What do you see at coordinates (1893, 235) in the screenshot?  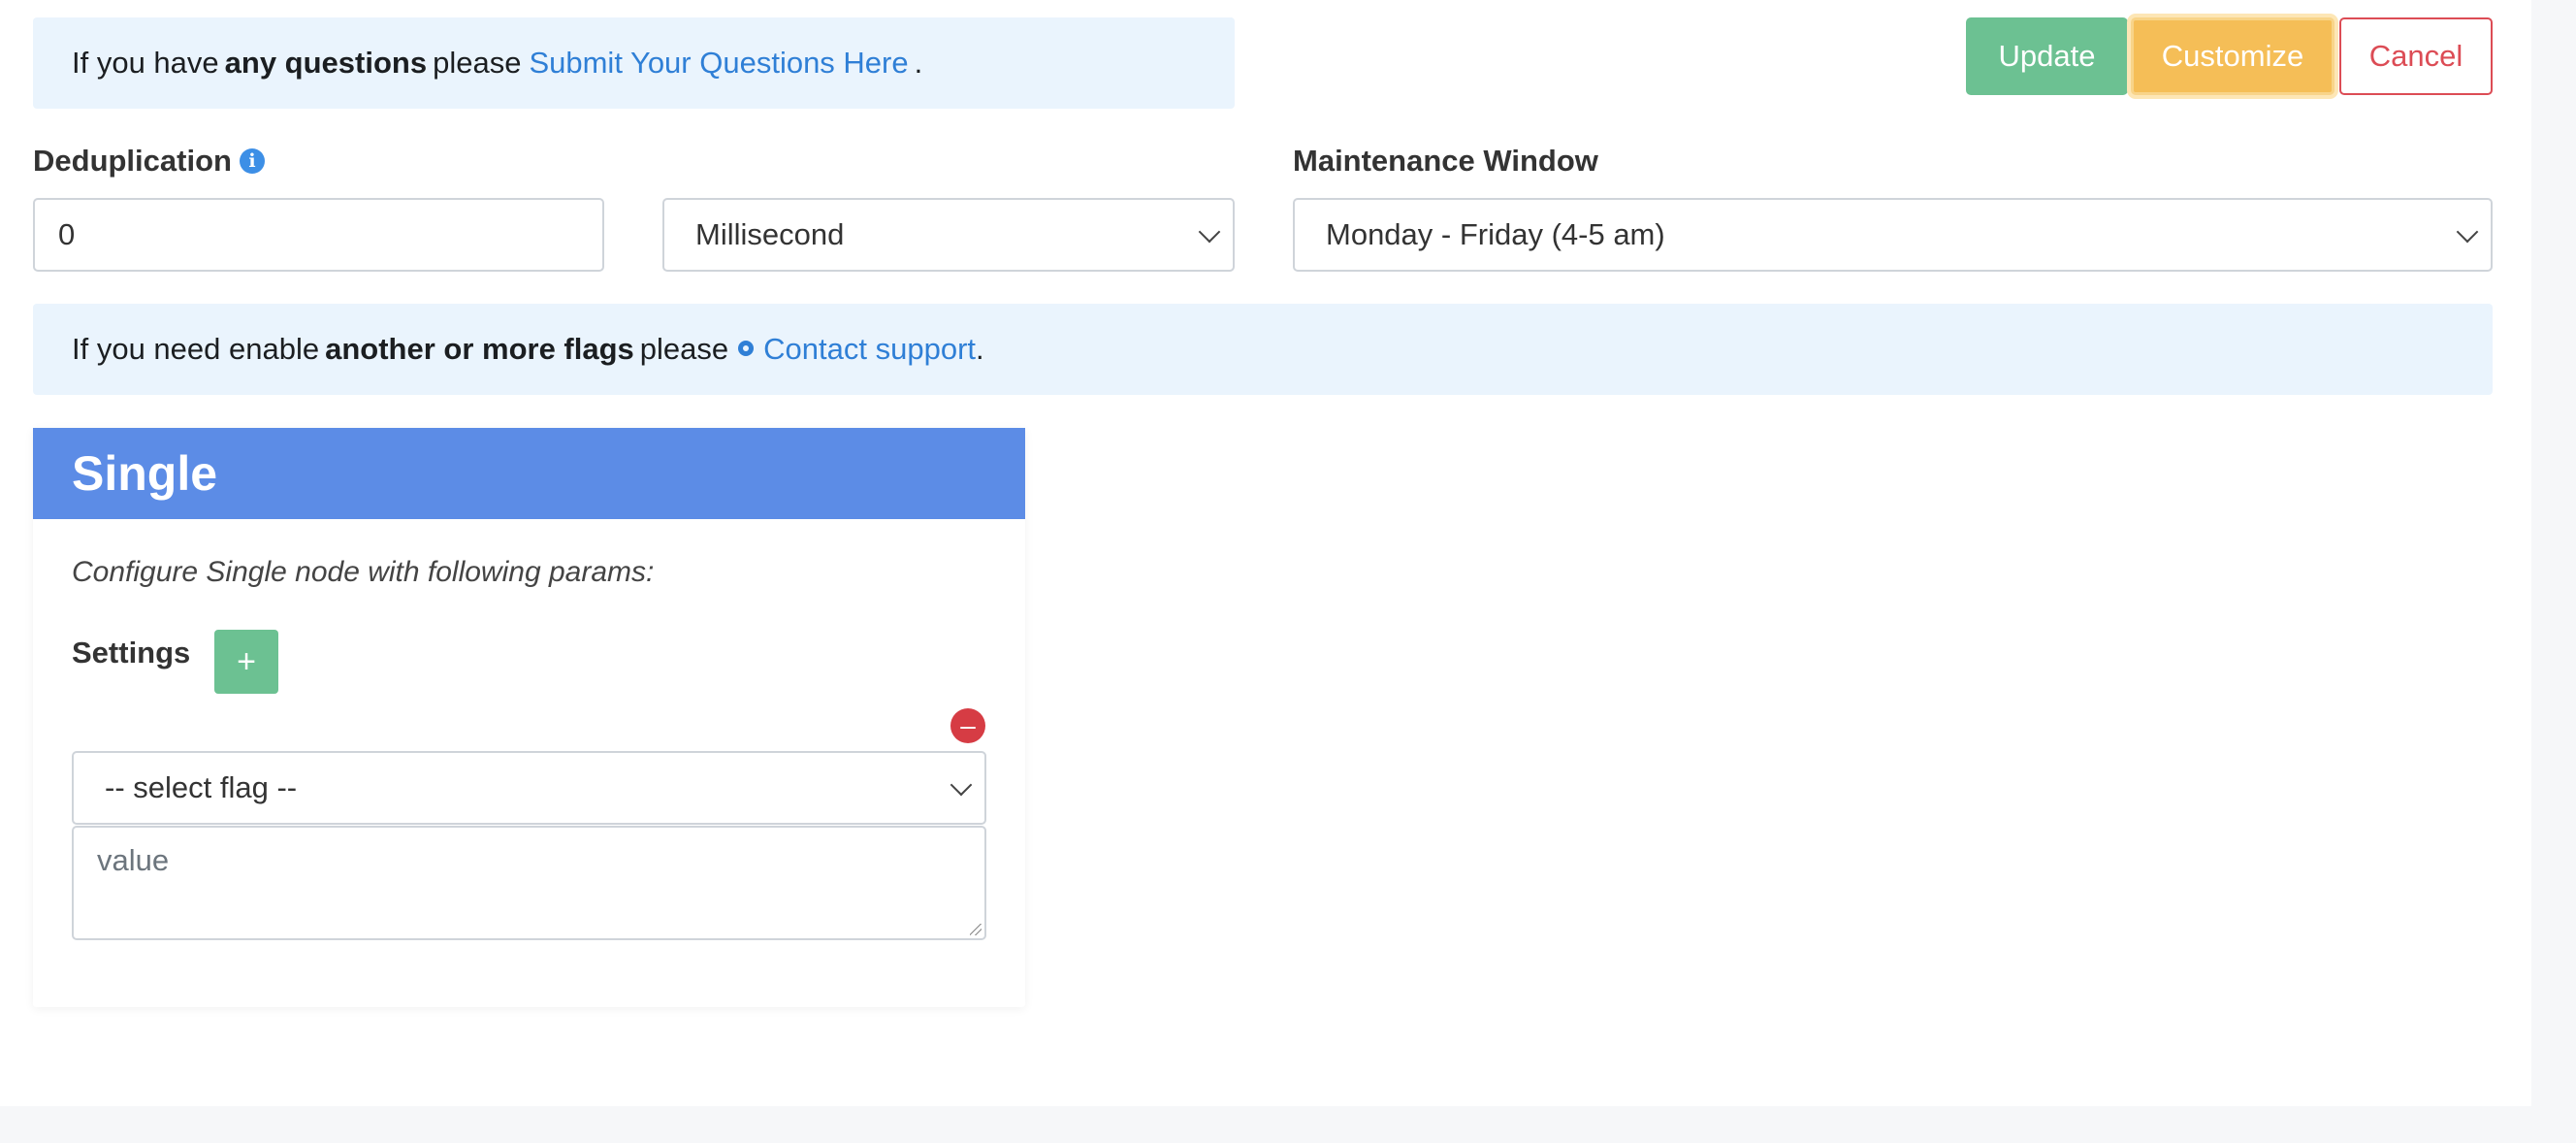 I see `maintenance-window-select: Monday - Friday (4-5 am)` at bounding box center [1893, 235].